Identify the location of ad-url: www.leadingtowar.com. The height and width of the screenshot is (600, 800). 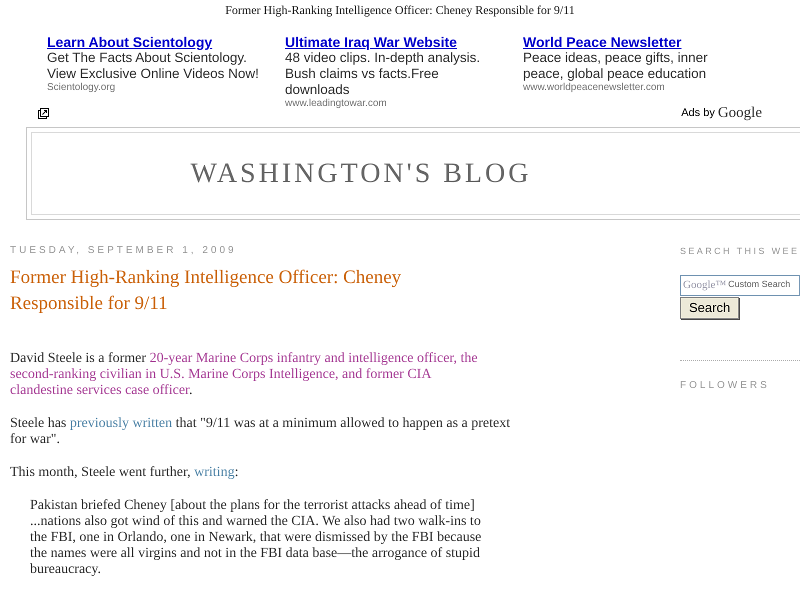
(336, 104).